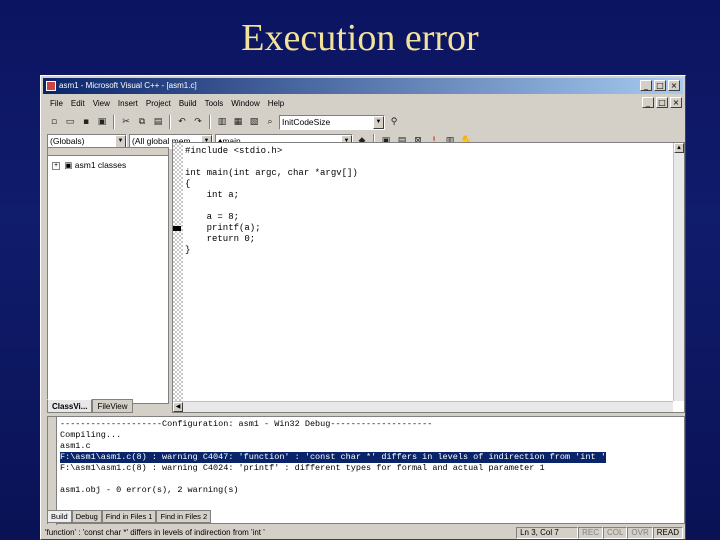 The height and width of the screenshot is (540, 720). Describe the element at coordinates (271, 173) in the screenshot. I see `code-line: int main(int argc, char *argv[])` at that location.